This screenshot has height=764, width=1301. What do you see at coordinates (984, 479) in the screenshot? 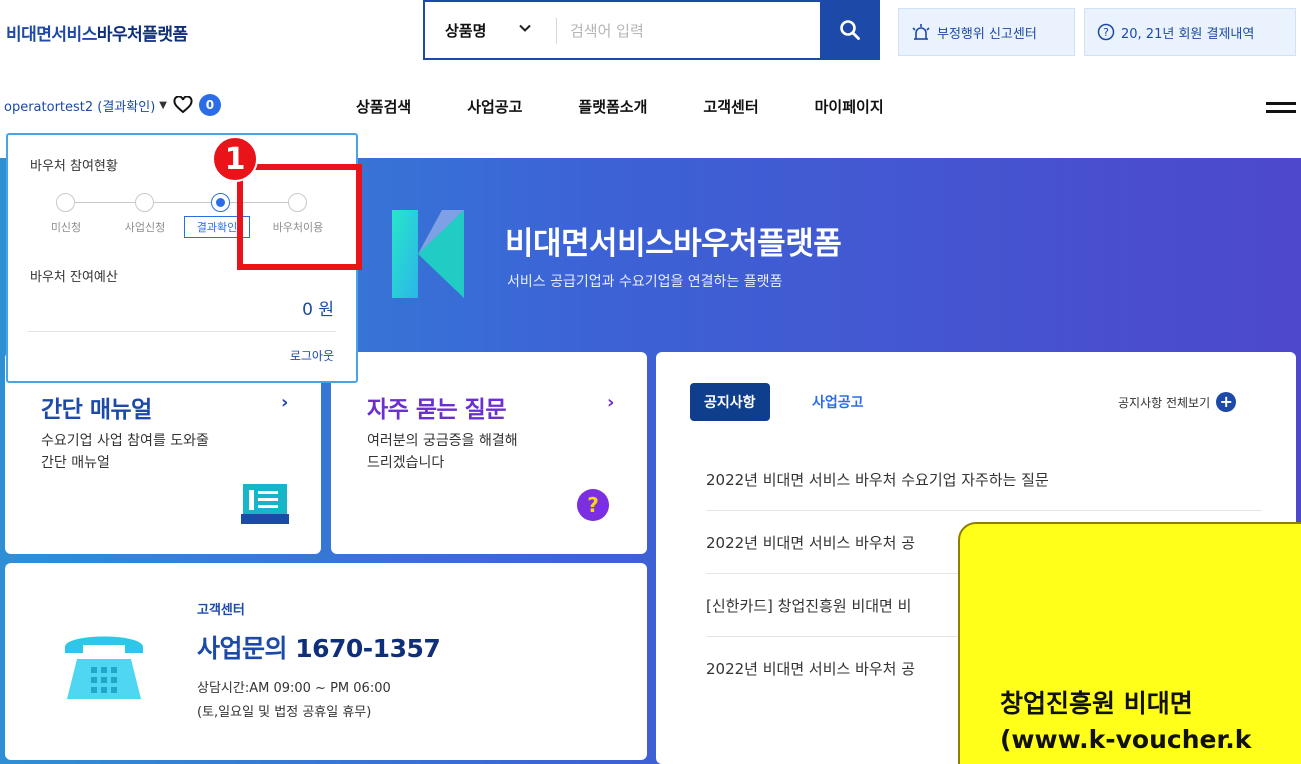
I see `notice-item: 2022년 비대면 서비스 바우처 수요기업 자주하는 질문` at bounding box center [984, 479].